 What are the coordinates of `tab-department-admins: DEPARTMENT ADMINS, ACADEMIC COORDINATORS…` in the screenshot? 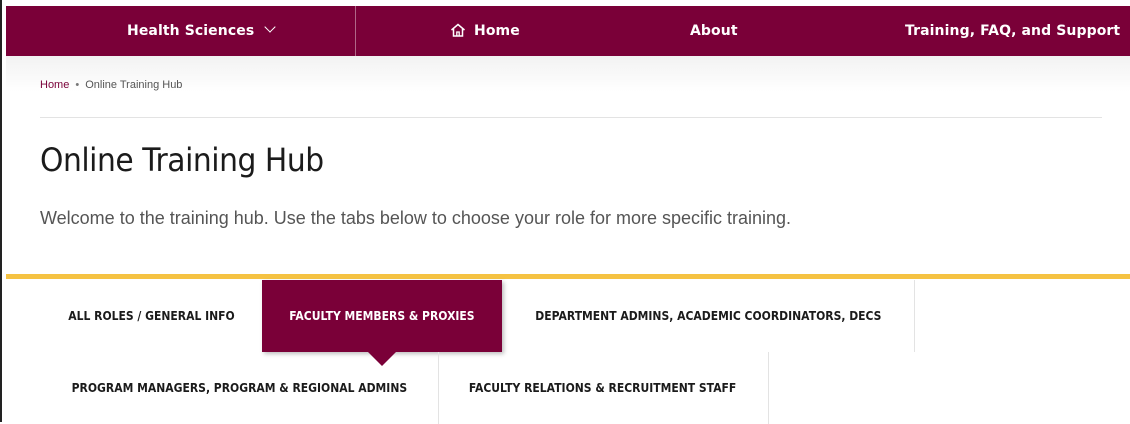 It's located at (708, 316).